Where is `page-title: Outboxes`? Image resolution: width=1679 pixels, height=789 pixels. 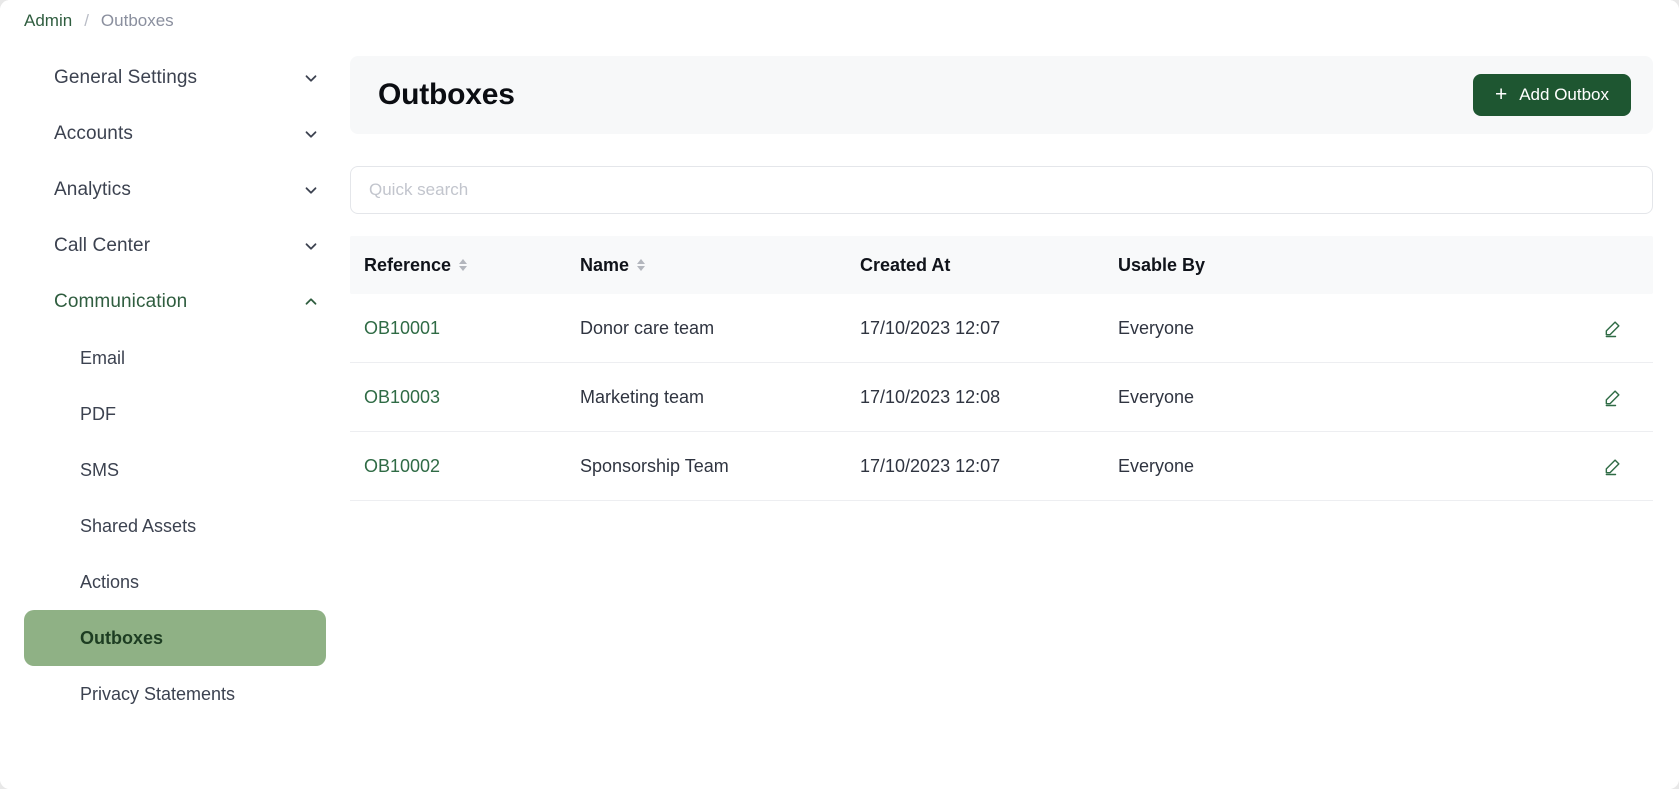 page-title: Outboxes is located at coordinates (446, 94).